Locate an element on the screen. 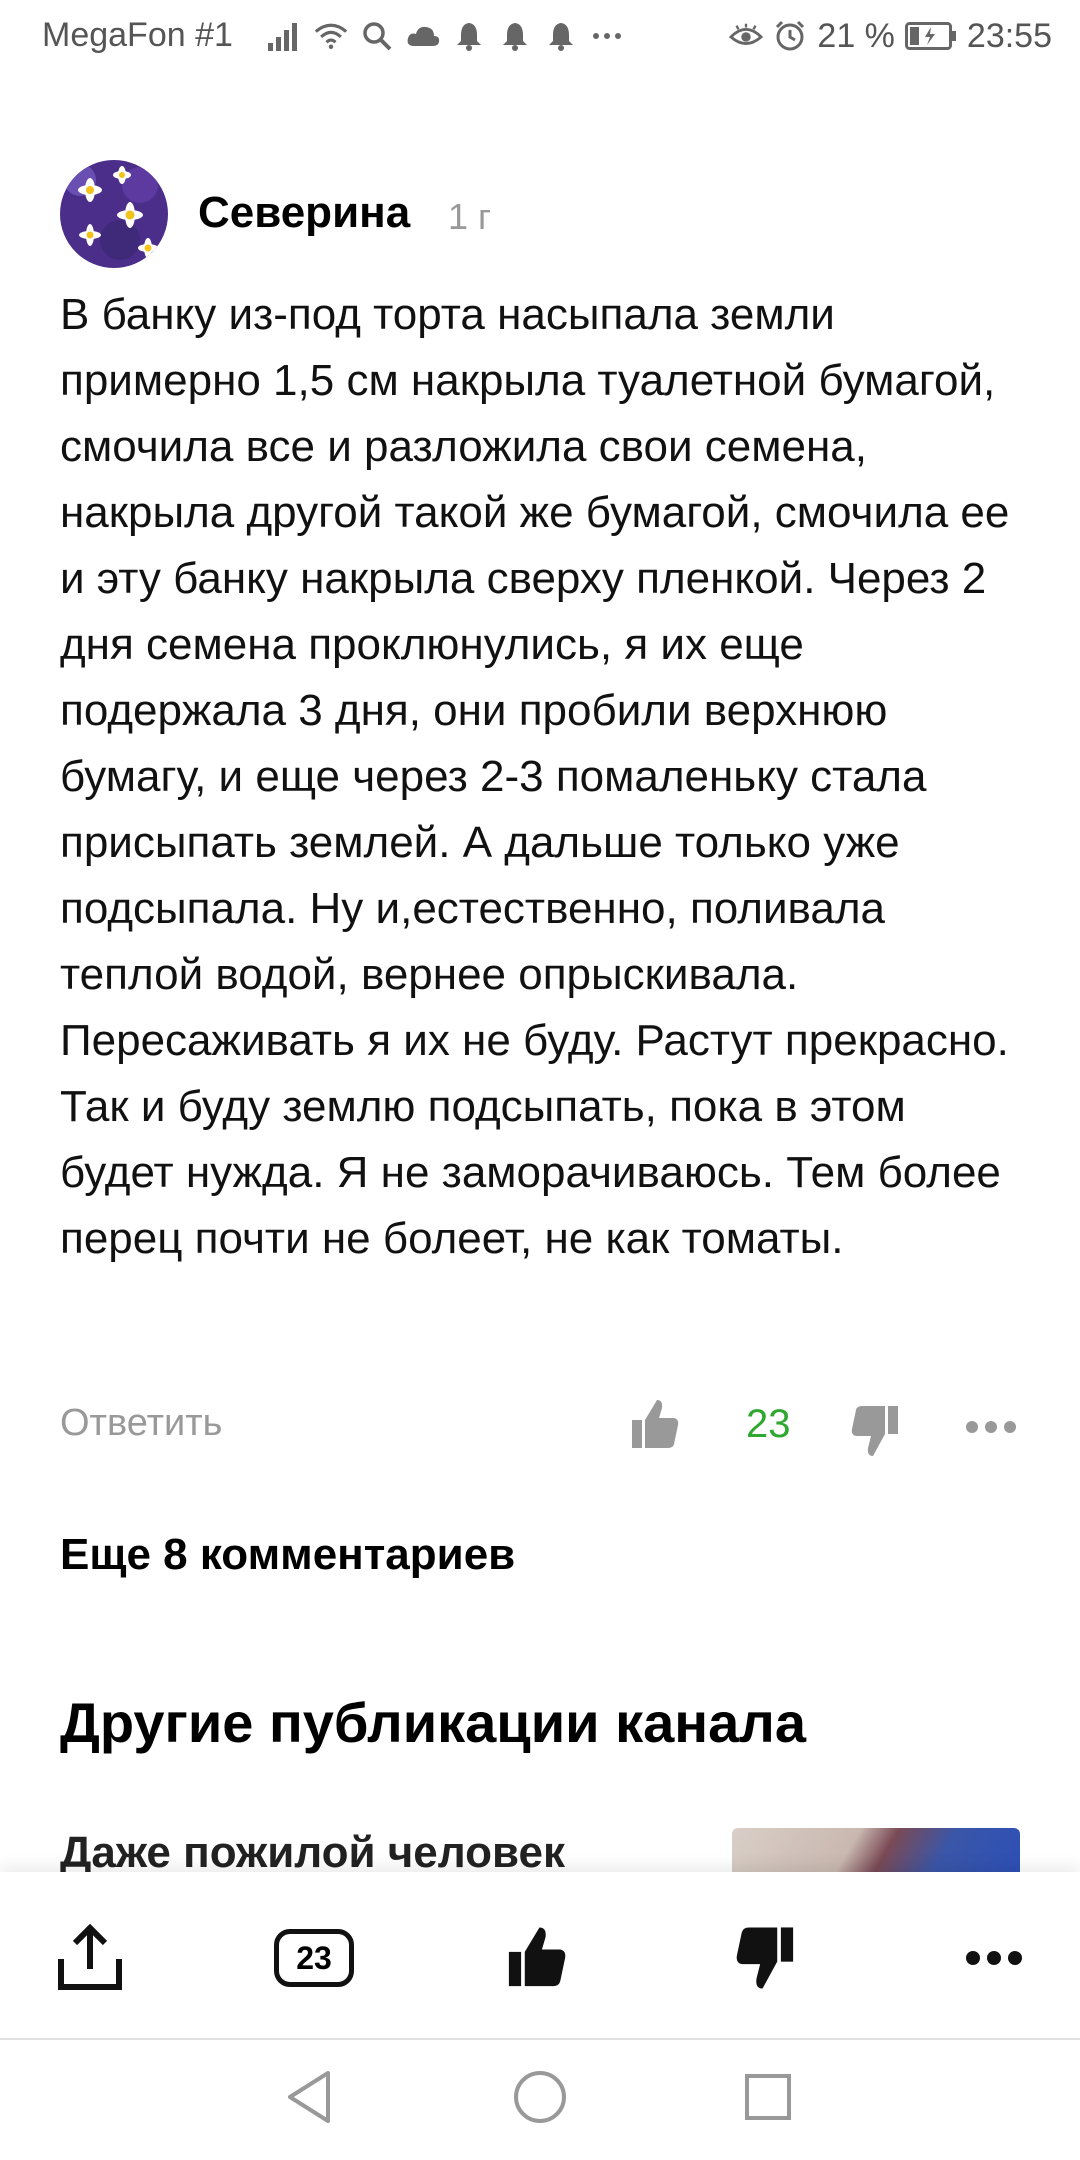 The height and width of the screenshot is (2160, 1080). comment-dislike-button is located at coordinates (878, 1432).